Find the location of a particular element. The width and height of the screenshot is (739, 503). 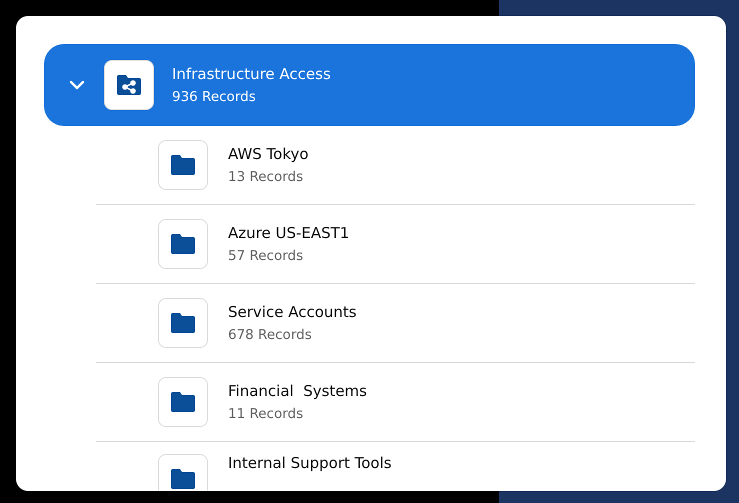

folder-row: Service Accounts 678 Records is located at coordinates (395, 323).